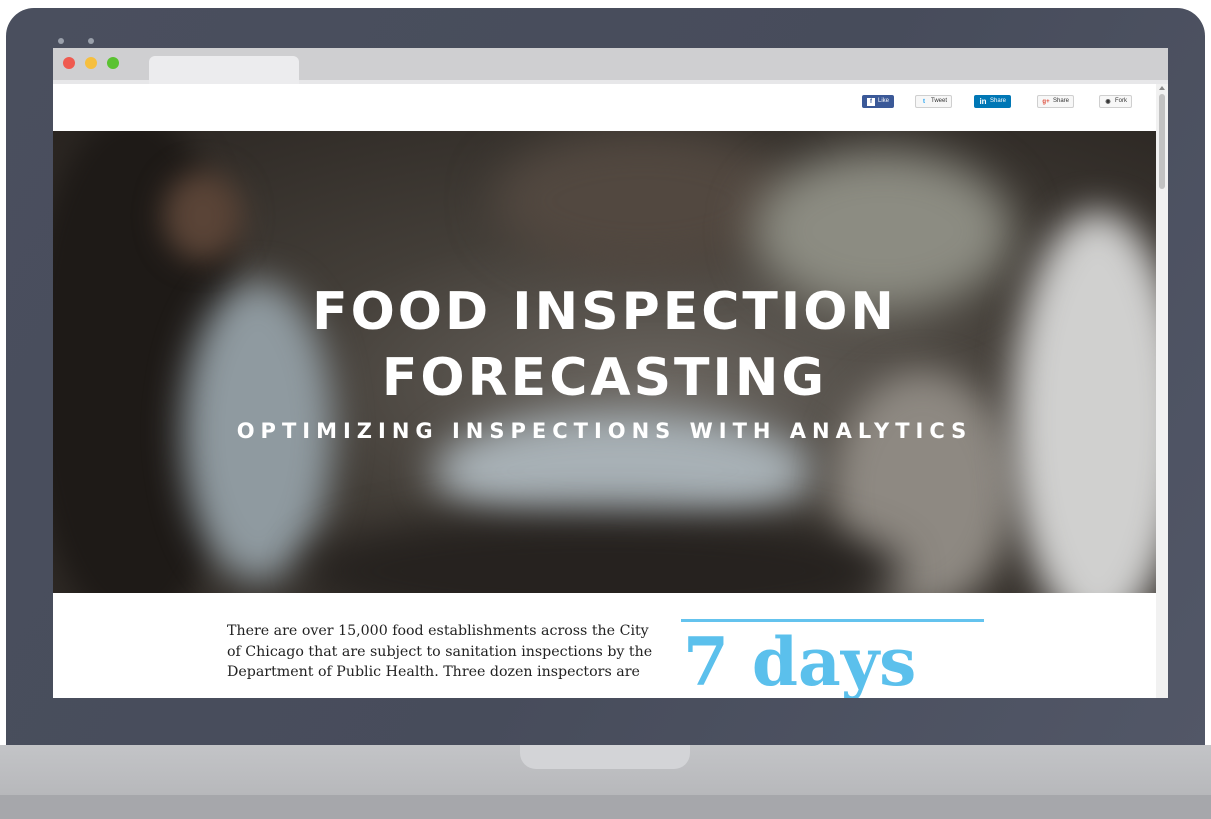 The image size is (1211, 819). I want to click on linkedin-share-button: in Share, so click(993, 101).